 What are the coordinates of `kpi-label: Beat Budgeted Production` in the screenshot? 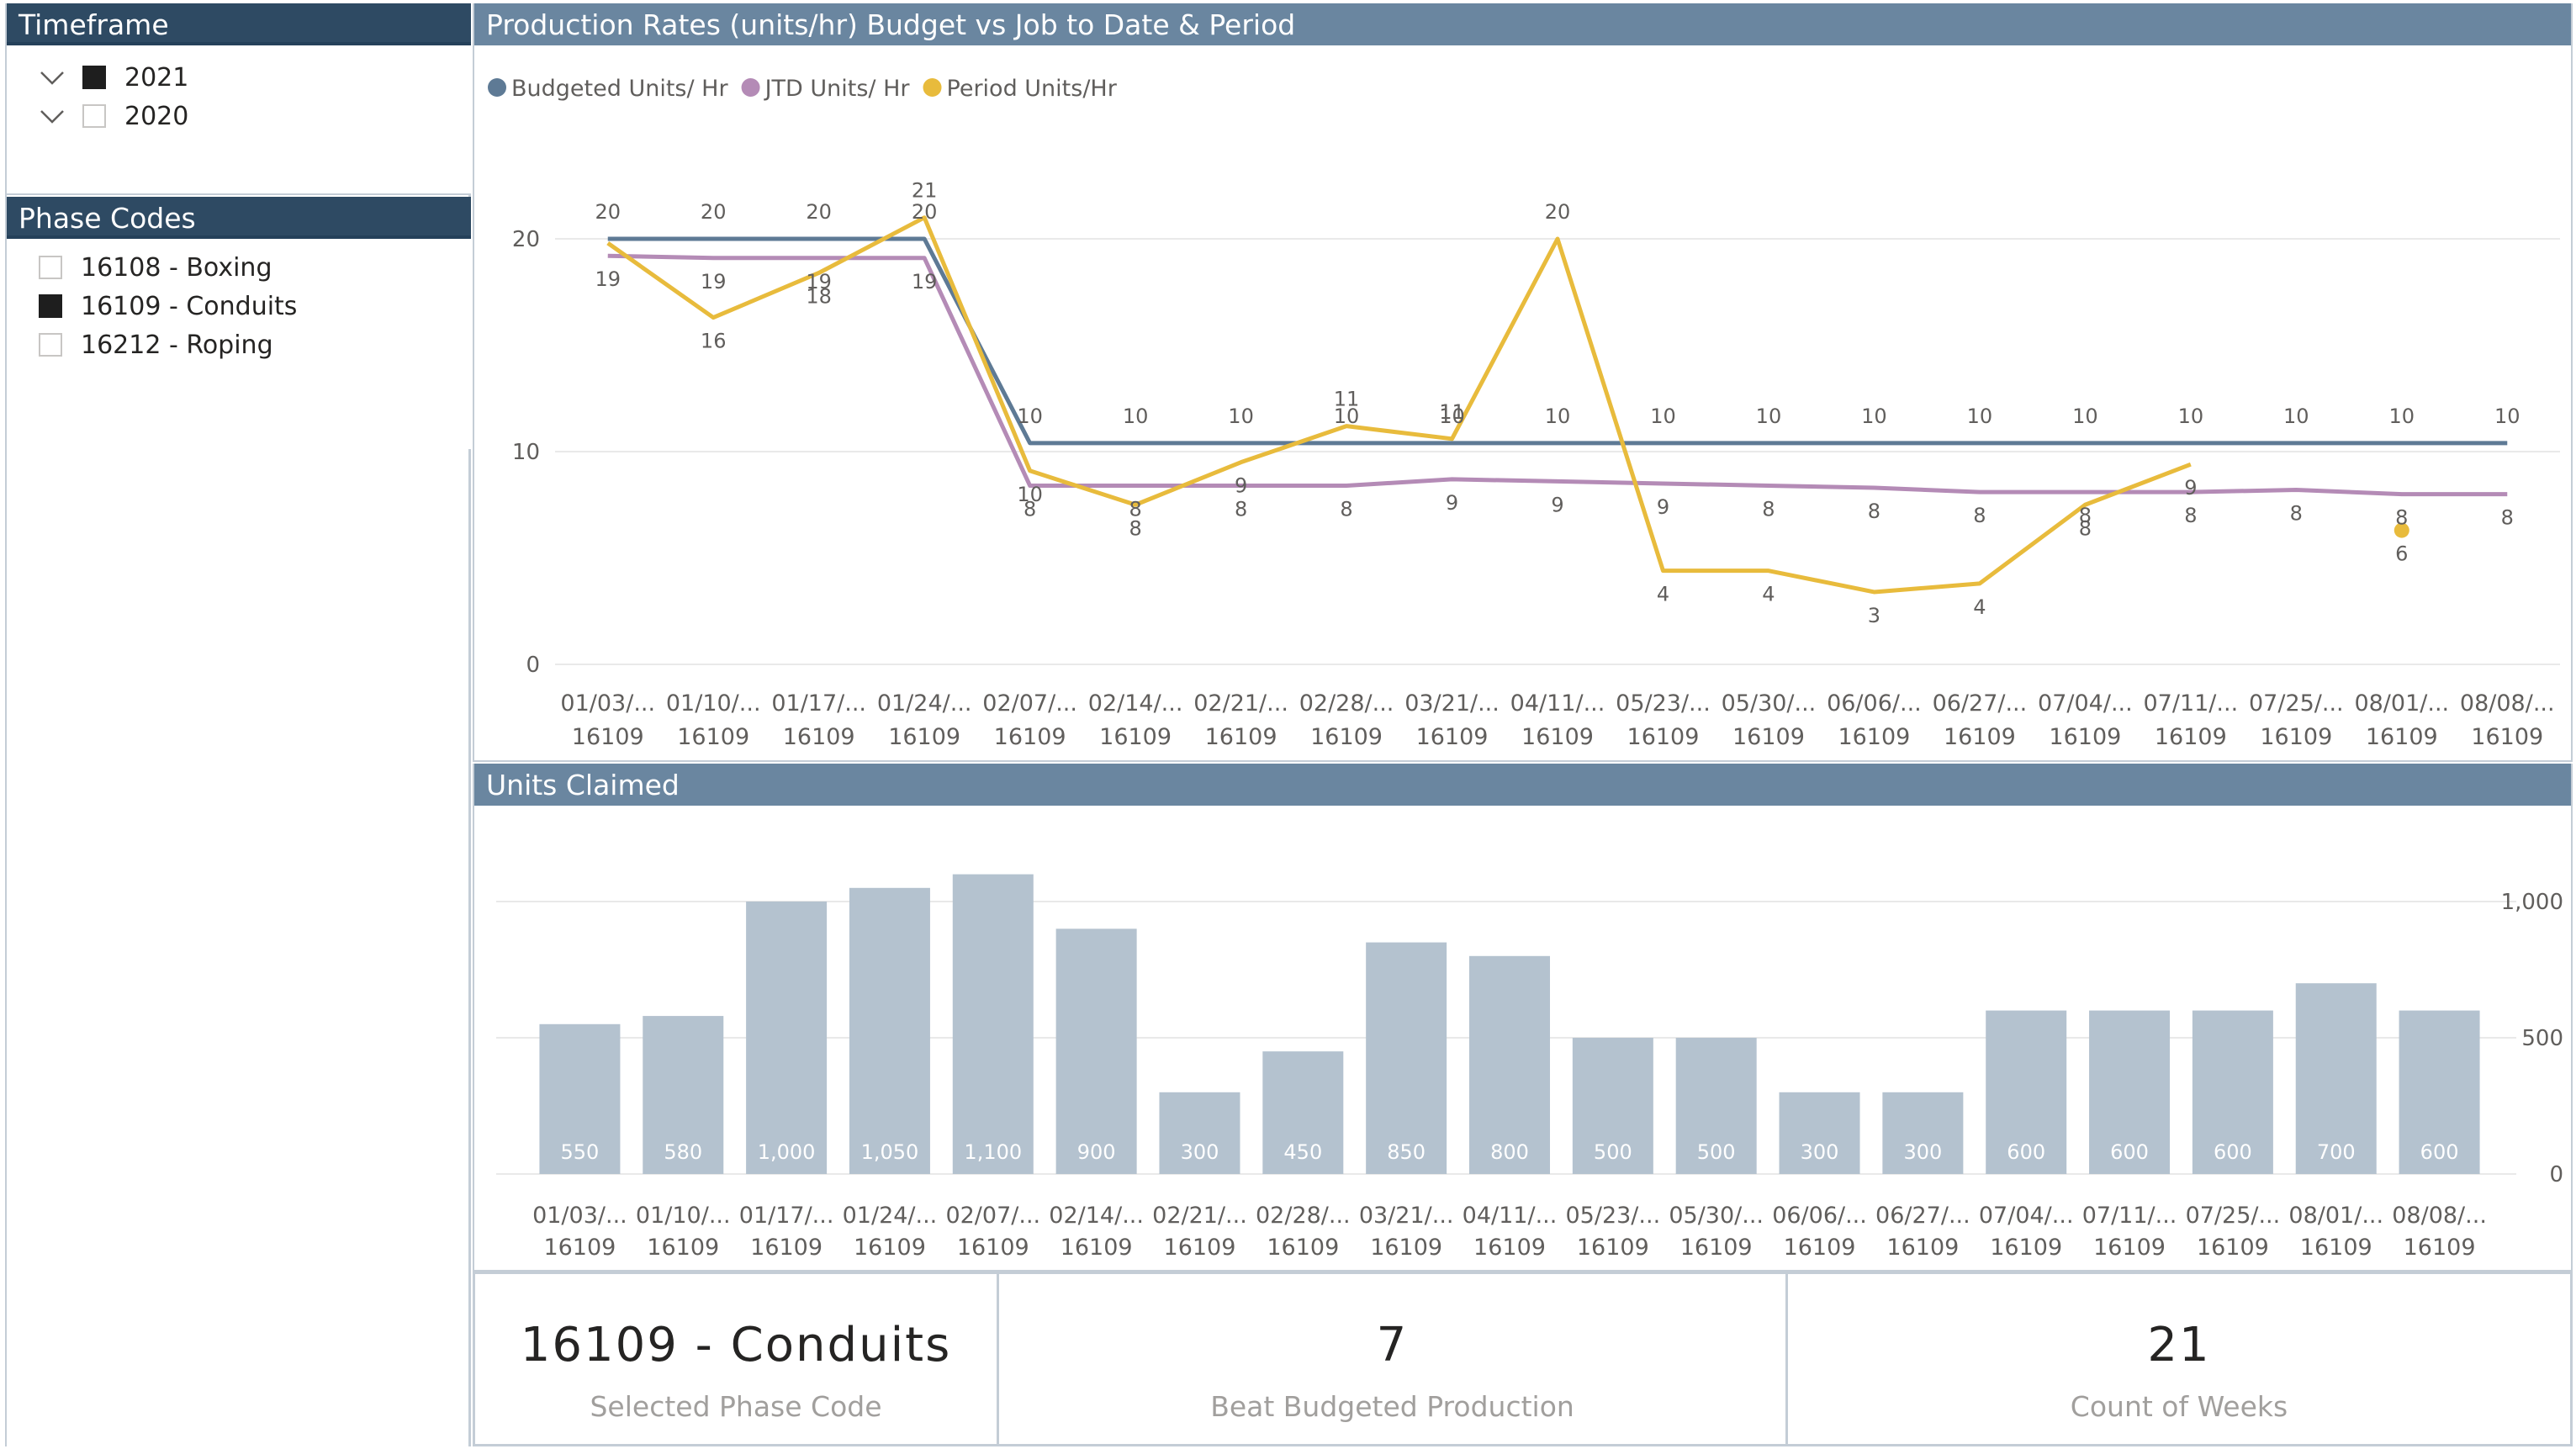 It's located at (1392, 1407).